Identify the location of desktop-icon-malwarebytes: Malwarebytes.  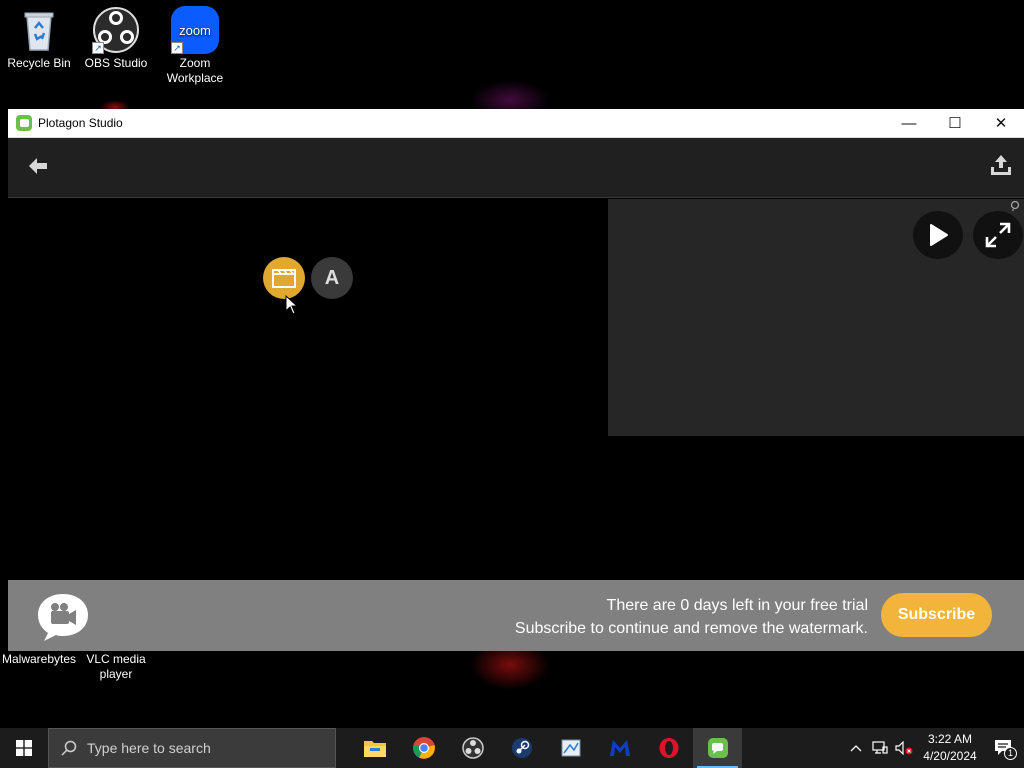
(39, 659).